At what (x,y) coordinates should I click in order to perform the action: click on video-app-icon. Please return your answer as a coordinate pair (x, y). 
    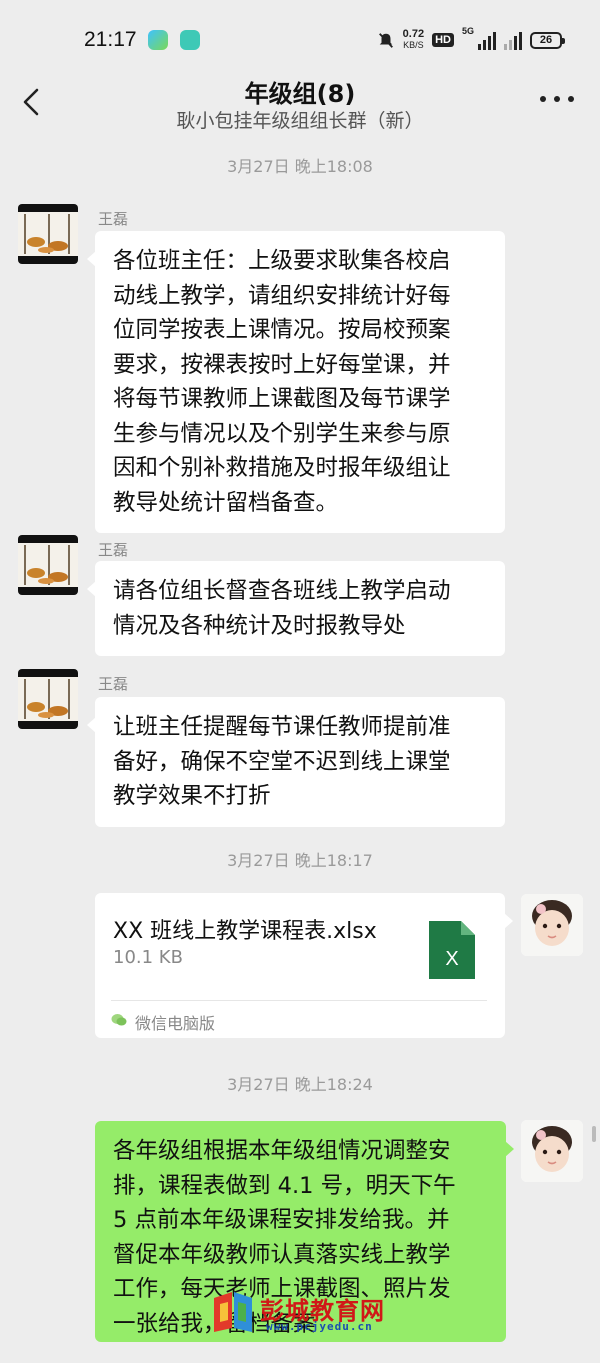
    Looking at the image, I should click on (158, 40).